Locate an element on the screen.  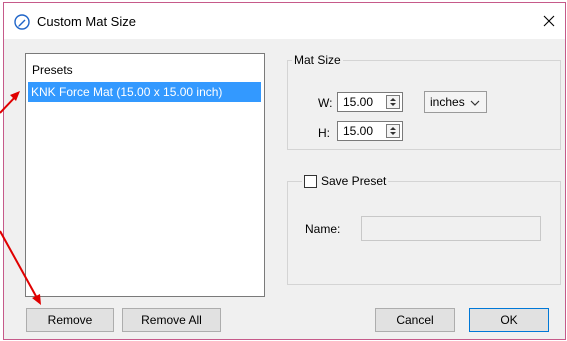
annotation-arrow-remove is located at coordinates (20, 267).